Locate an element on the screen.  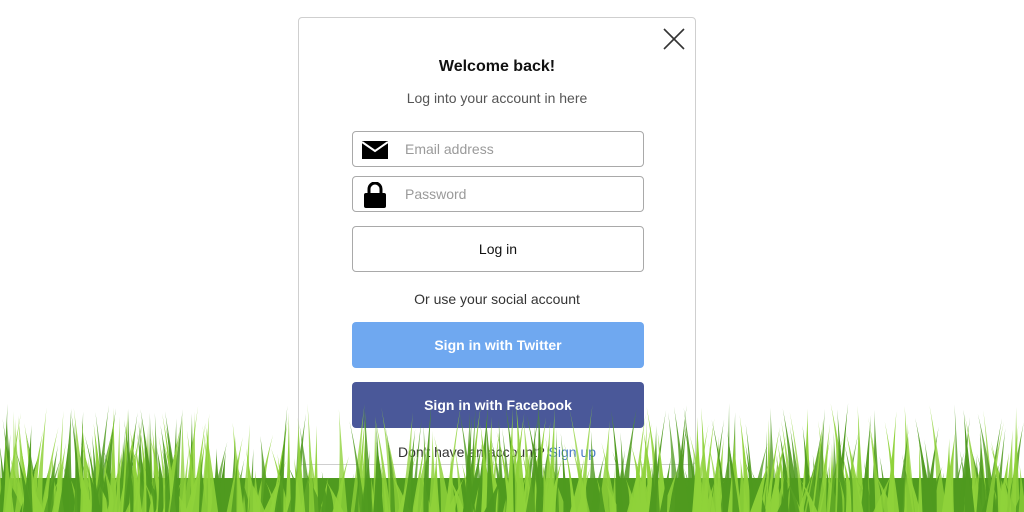
modal-title: Welcome back! is located at coordinates (497, 66).